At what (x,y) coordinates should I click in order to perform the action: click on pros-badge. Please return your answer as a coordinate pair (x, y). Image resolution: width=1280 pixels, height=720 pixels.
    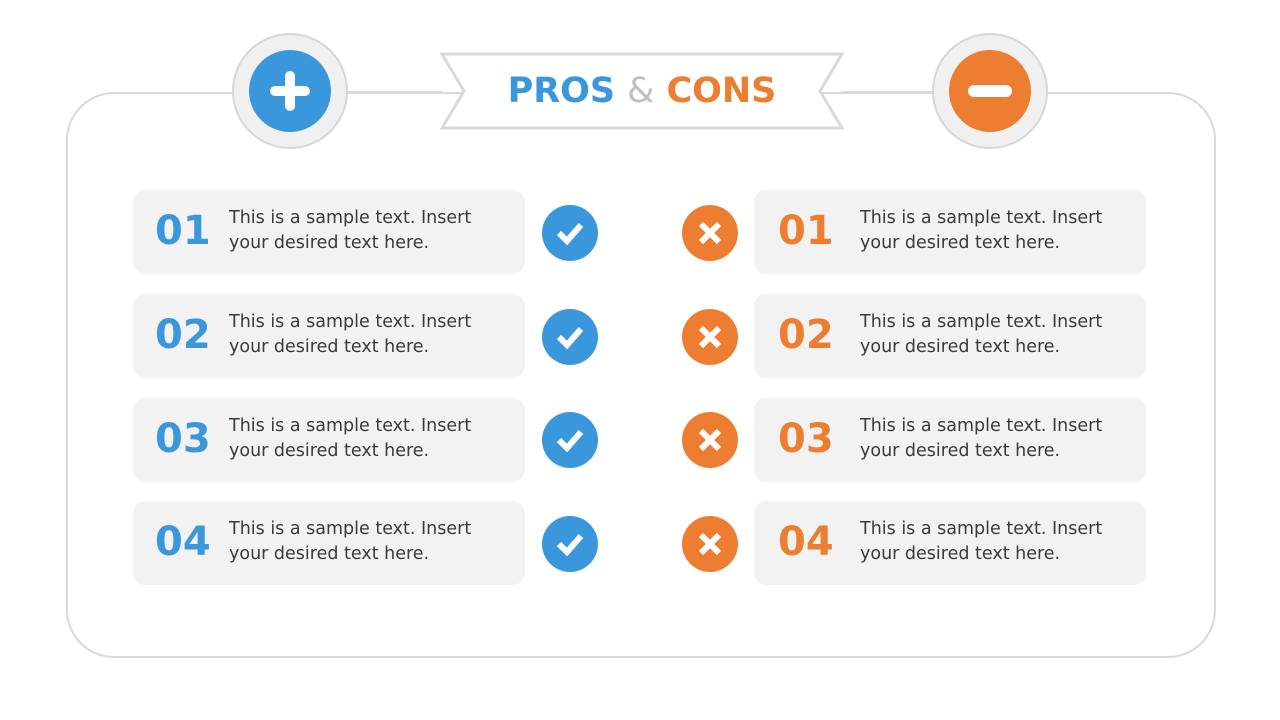
    Looking at the image, I should click on (290, 91).